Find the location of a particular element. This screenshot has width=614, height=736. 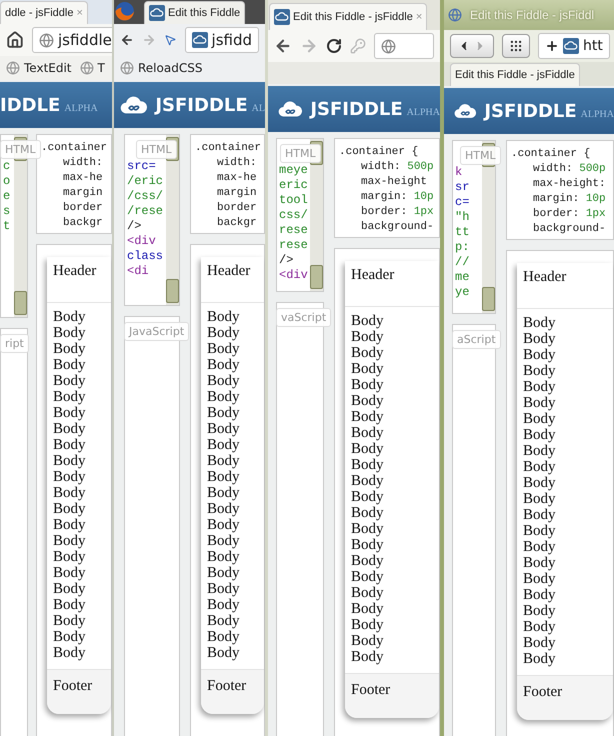

css-editor: .container { width: 500p max-height: margin: 10p border: 1px background- is located at coordinates (560, 190).